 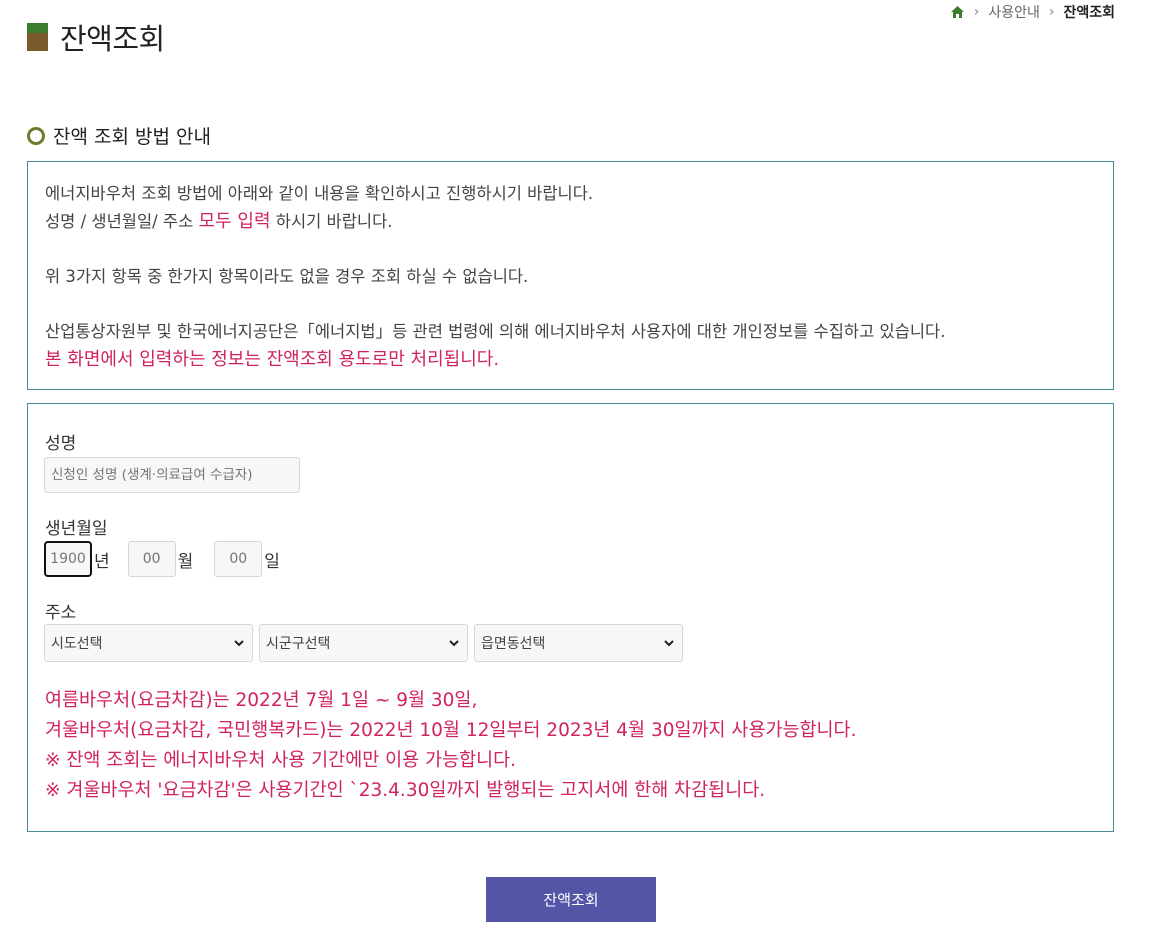 I want to click on info-line-2-suffix: 하시기 바랍니다., so click(x=331, y=221).